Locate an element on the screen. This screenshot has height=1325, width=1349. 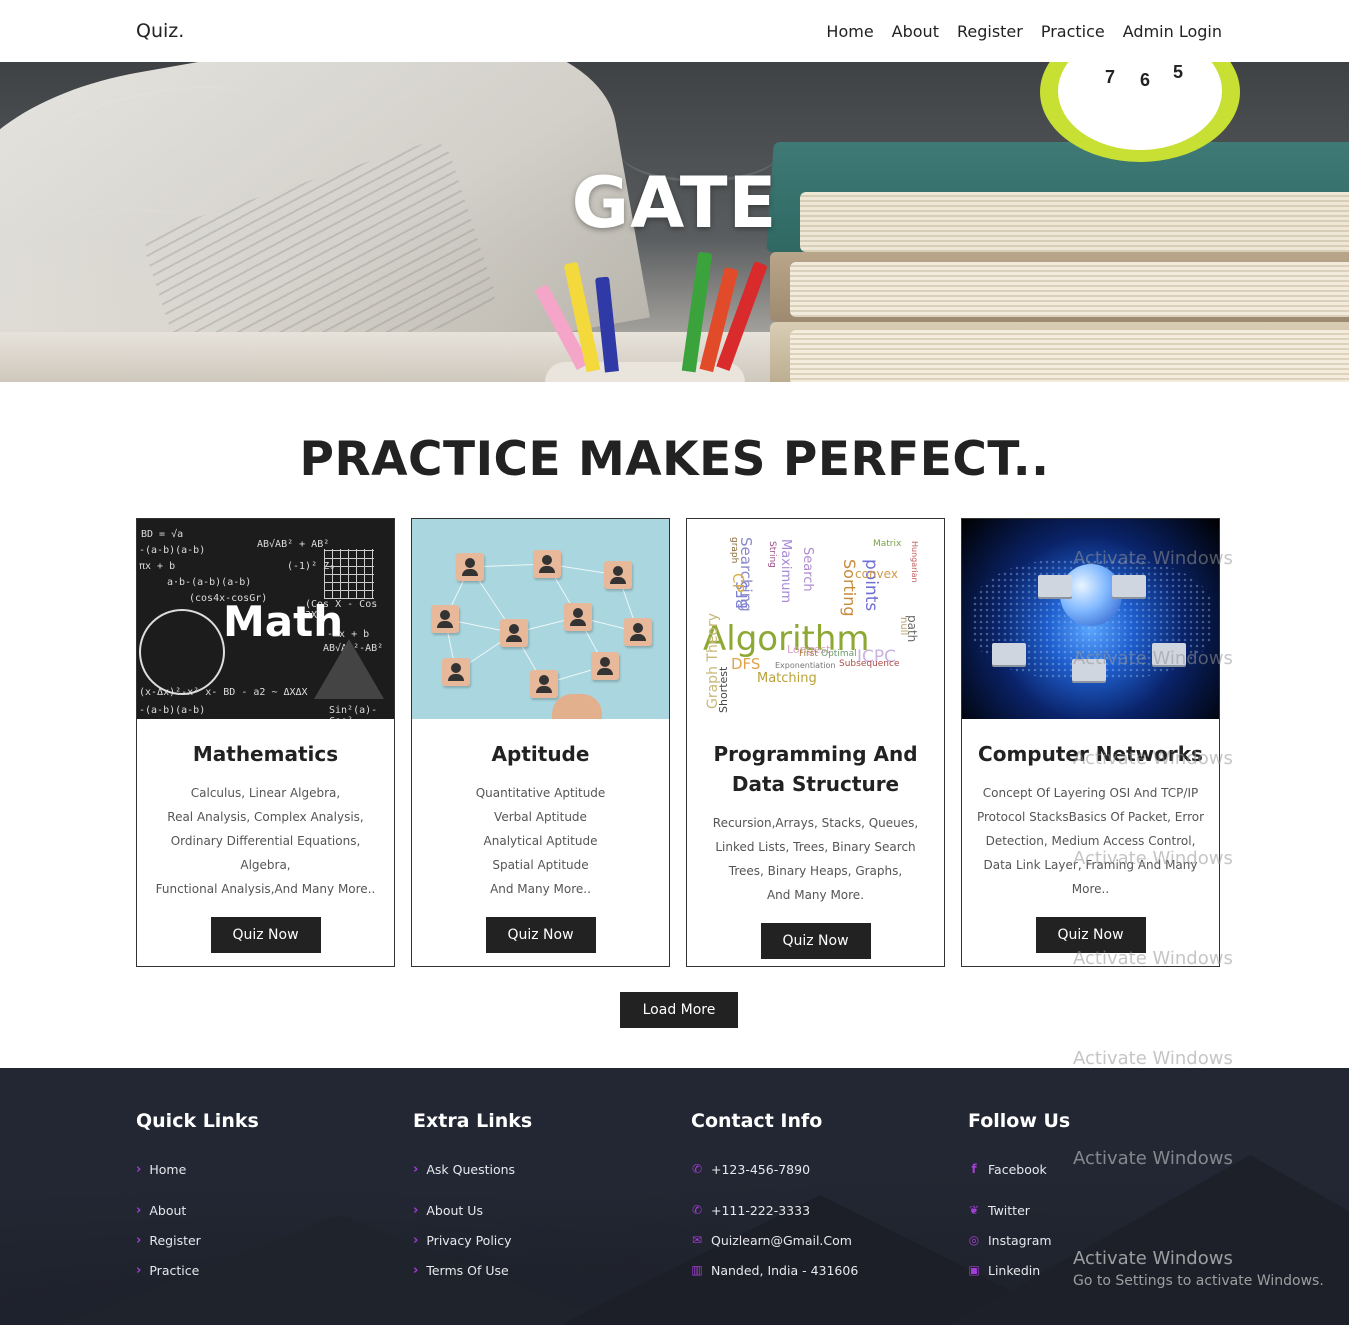
footer-heading: Quick Links is located at coordinates (197, 1121).